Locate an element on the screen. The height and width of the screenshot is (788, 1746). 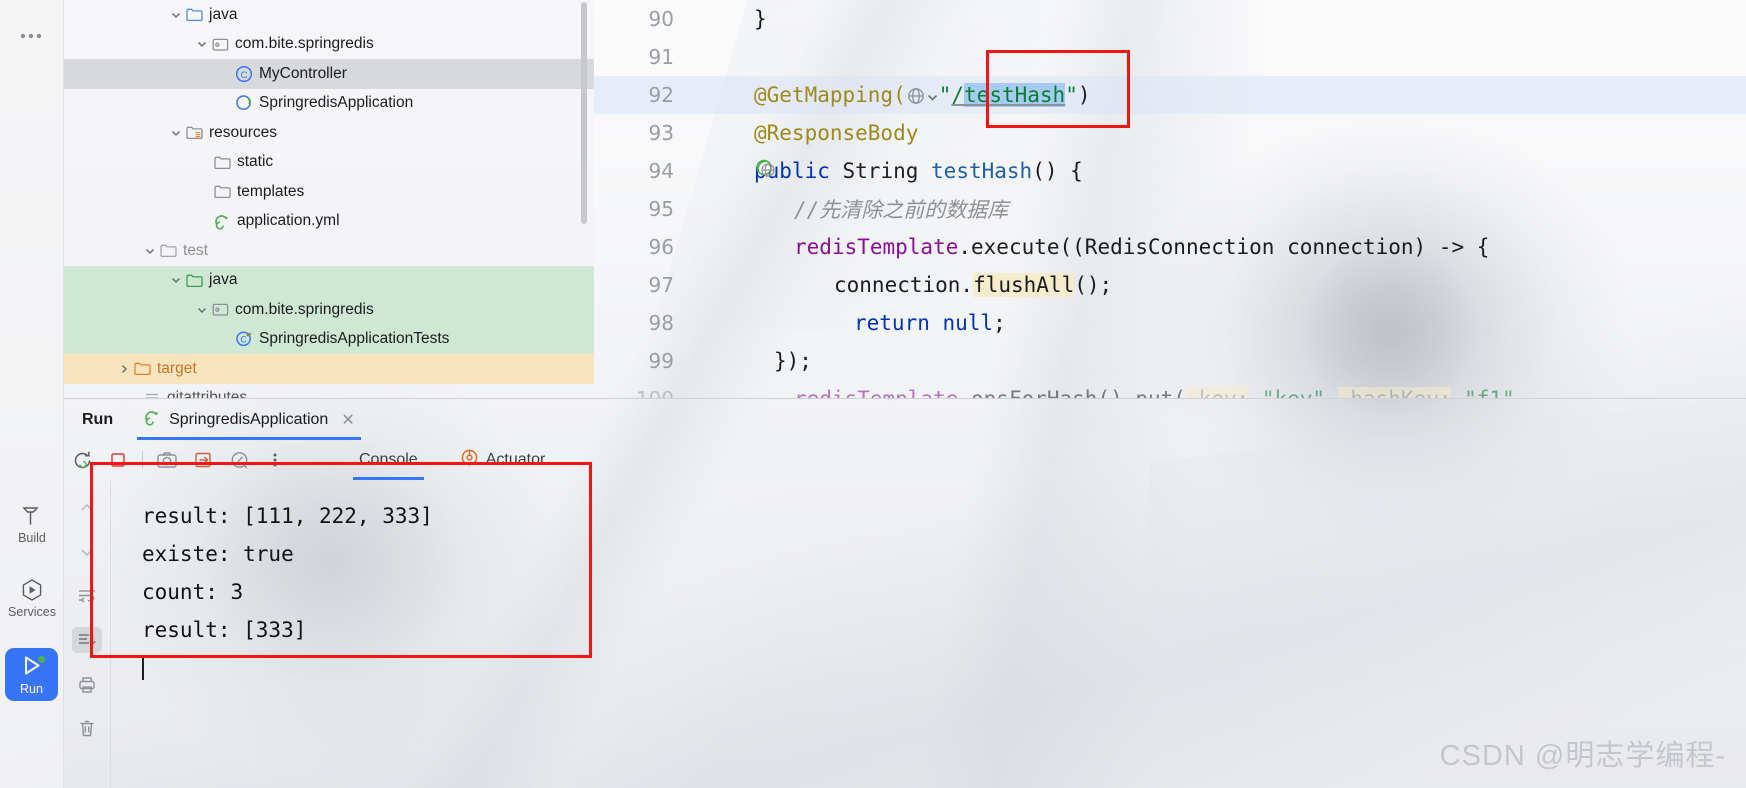
class-c-icon: C is located at coordinates (244, 74).